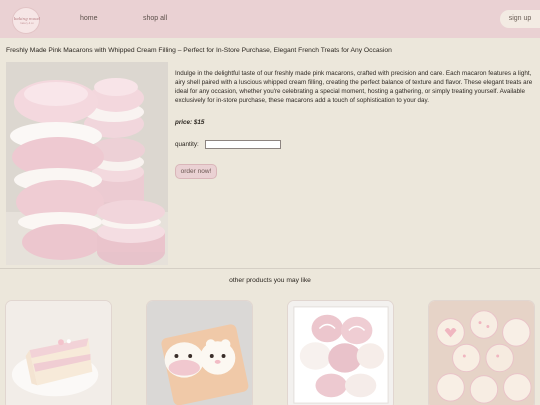  What do you see at coordinates (199, 352) in the screenshot?
I see `related-product-card-bear-buns` at bounding box center [199, 352].